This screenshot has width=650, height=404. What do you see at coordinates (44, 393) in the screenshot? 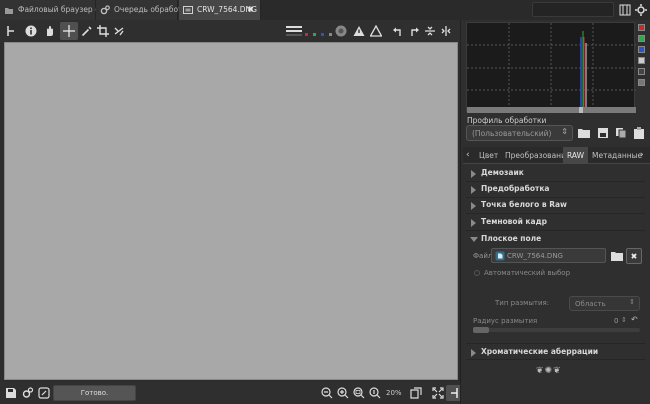
I see `edit-external-button` at bounding box center [44, 393].